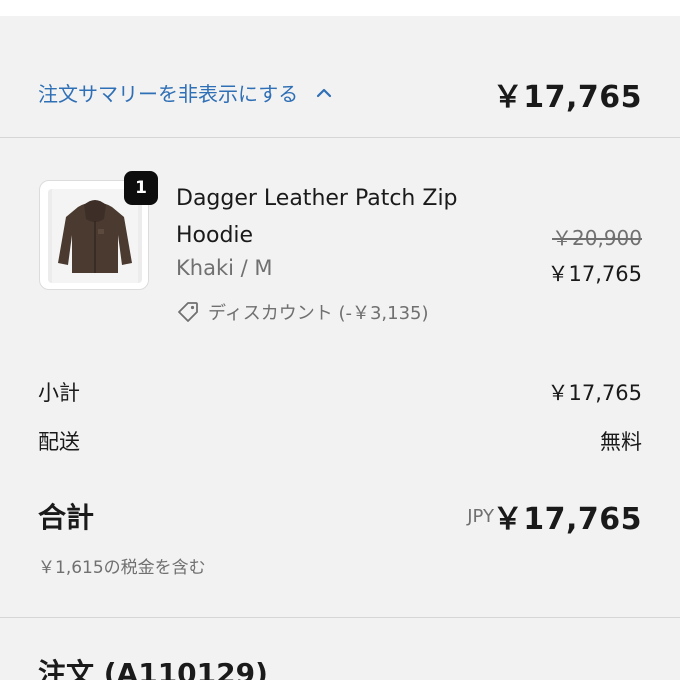  What do you see at coordinates (317, 217) in the screenshot?
I see `product-name: Dagger Leather Patch Zip Hoodie` at bounding box center [317, 217].